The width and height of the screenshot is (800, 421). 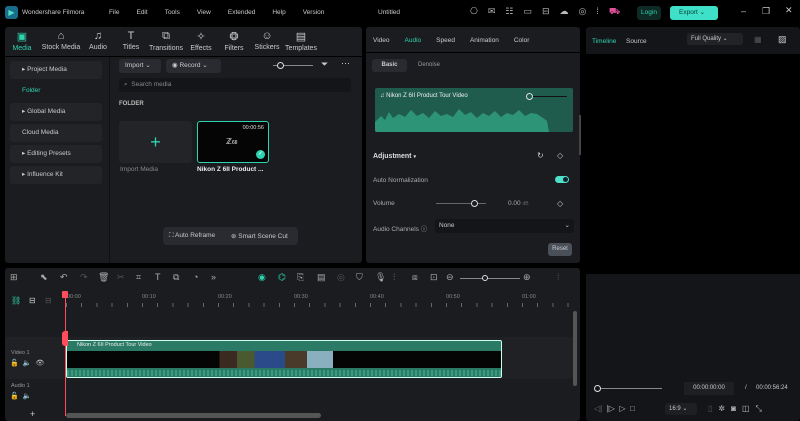 What do you see at coordinates (324, 64) in the screenshot?
I see `filter-icon: ⏷` at bounding box center [324, 64].